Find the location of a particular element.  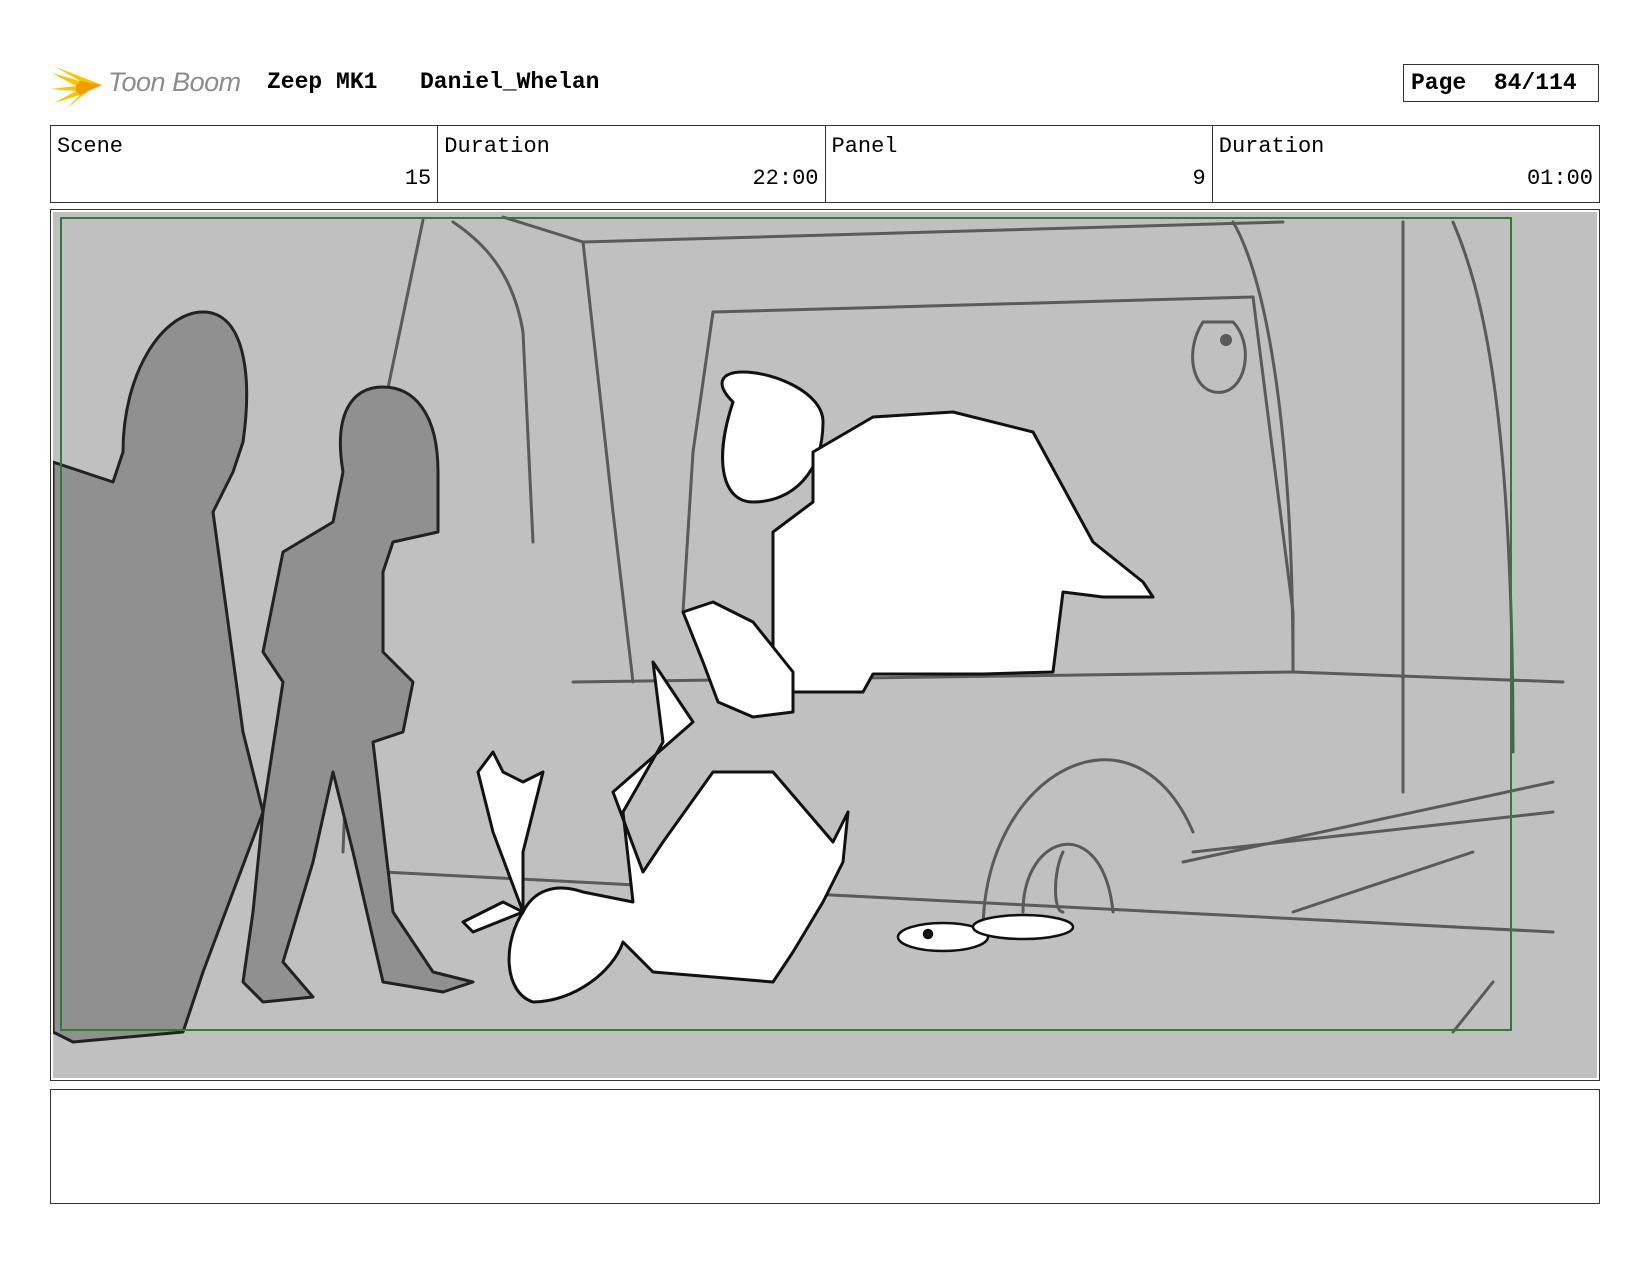

starburst-icon is located at coordinates (76, 88).